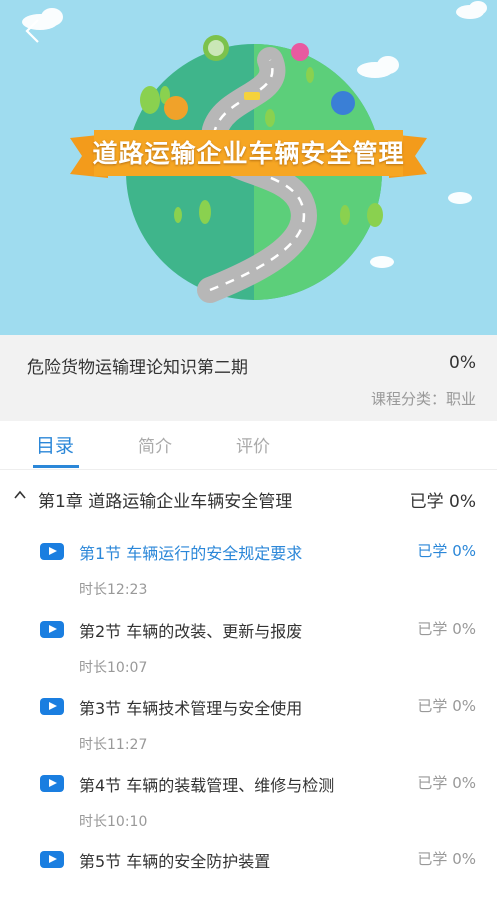 The width and height of the screenshot is (497, 915). What do you see at coordinates (191, 708) in the screenshot?
I see `section-title: 第3节 车辆技术管理与安全使用` at bounding box center [191, 708].